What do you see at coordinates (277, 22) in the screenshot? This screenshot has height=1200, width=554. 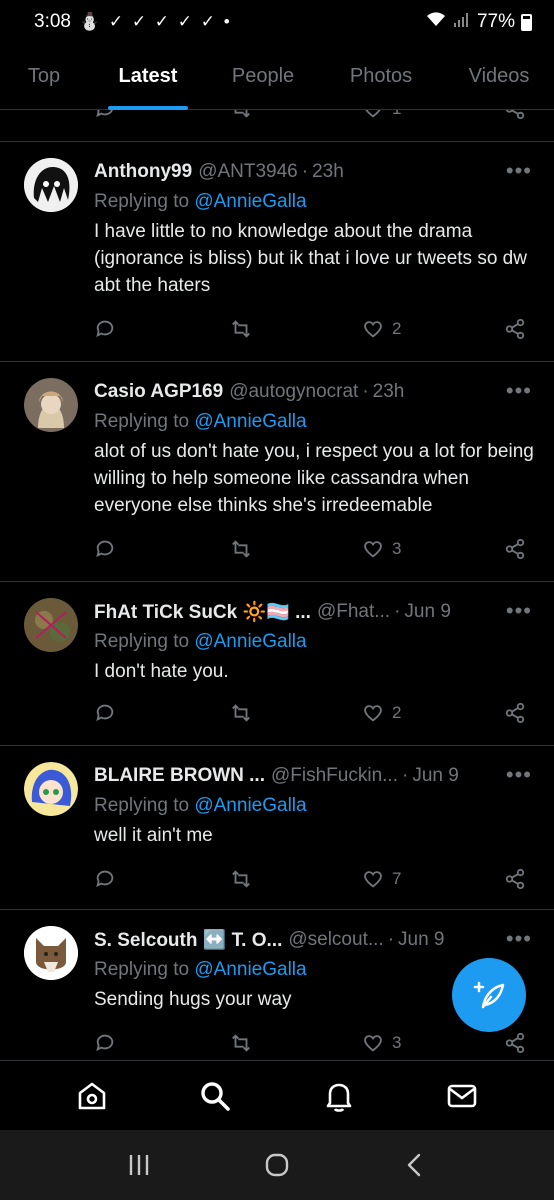 I see `status-bar: 3:08 ⛄ ✓ ✓ ✓ ✓ ✓ • 77%` at bounding box center [277, 22].